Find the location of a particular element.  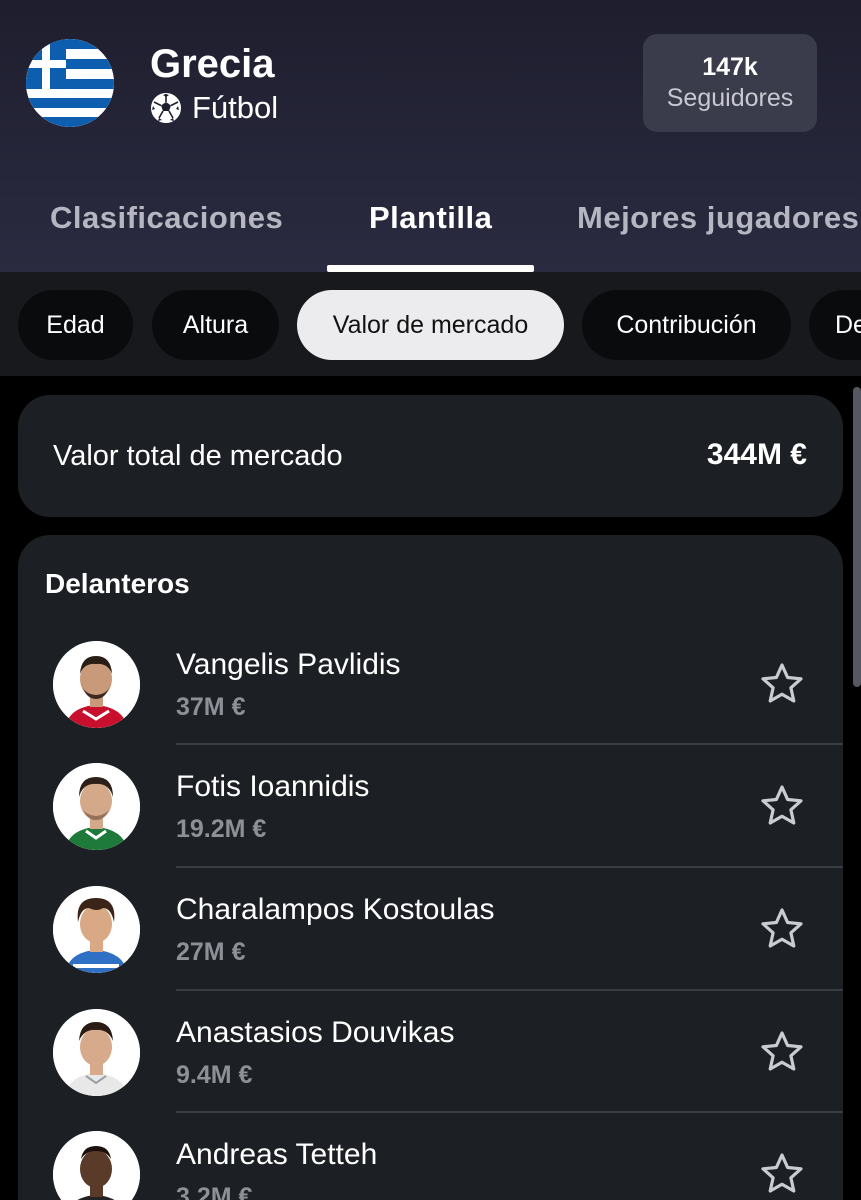

filter-chip-edad: Edad is located at coordinates (75, 325).